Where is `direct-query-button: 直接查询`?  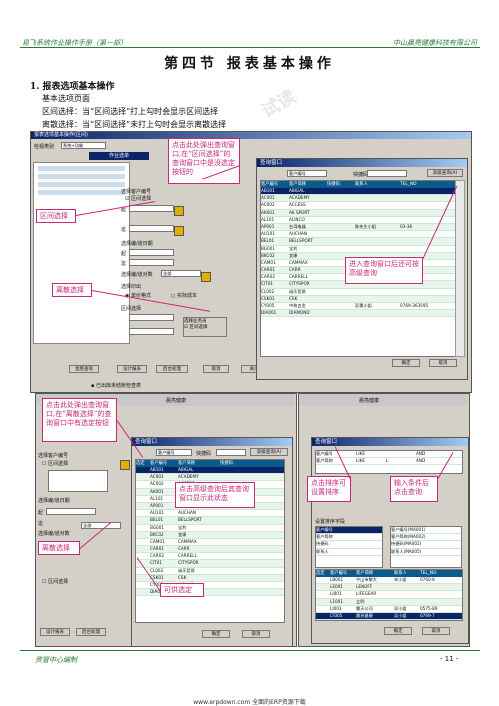
direct-query-button: 直接查询 is located at coordinates (84, 369).